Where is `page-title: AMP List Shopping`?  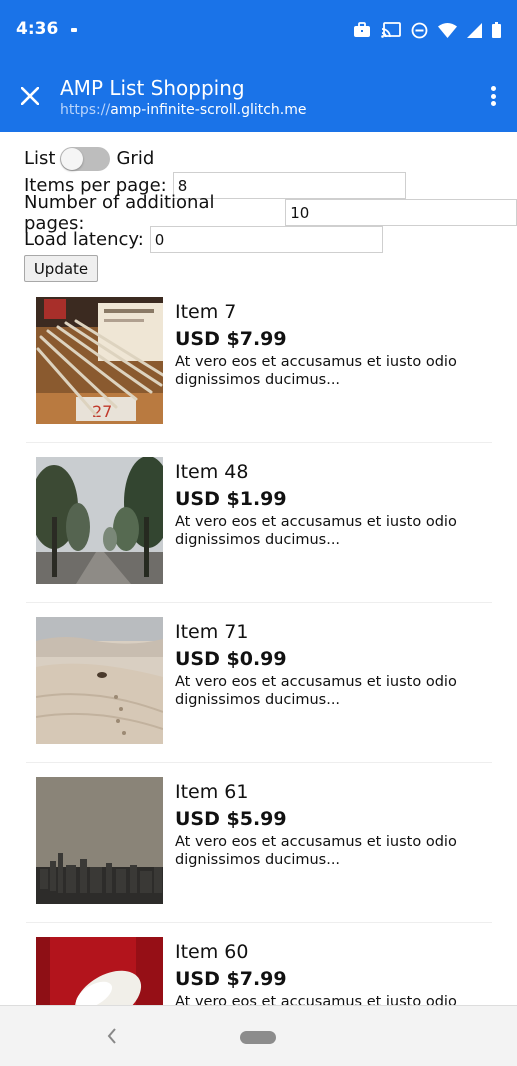
page-title: AMP List Shopping is located at coordinates (152, 88).